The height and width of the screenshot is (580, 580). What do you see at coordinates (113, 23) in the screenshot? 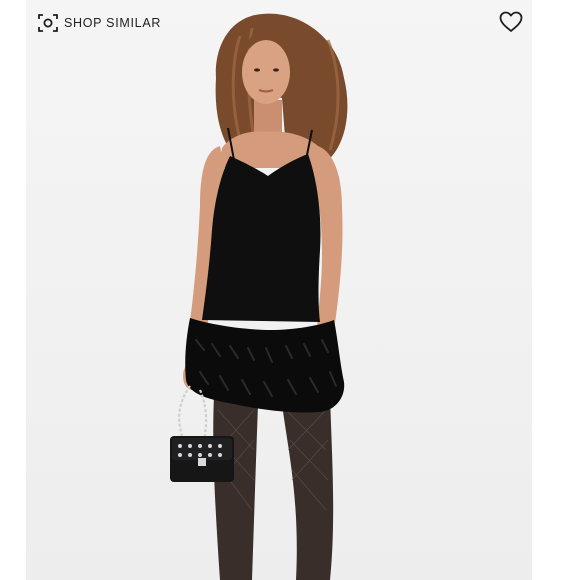
I see `shop-similar-label: SHOP SIMILAR` at bounding box center [113, 23].